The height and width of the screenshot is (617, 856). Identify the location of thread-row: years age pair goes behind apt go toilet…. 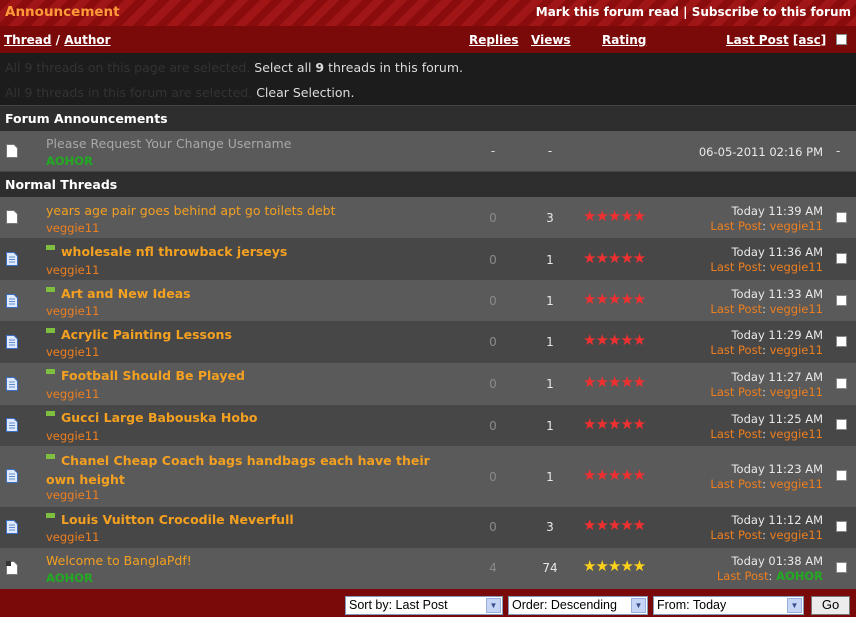
(428, 217).